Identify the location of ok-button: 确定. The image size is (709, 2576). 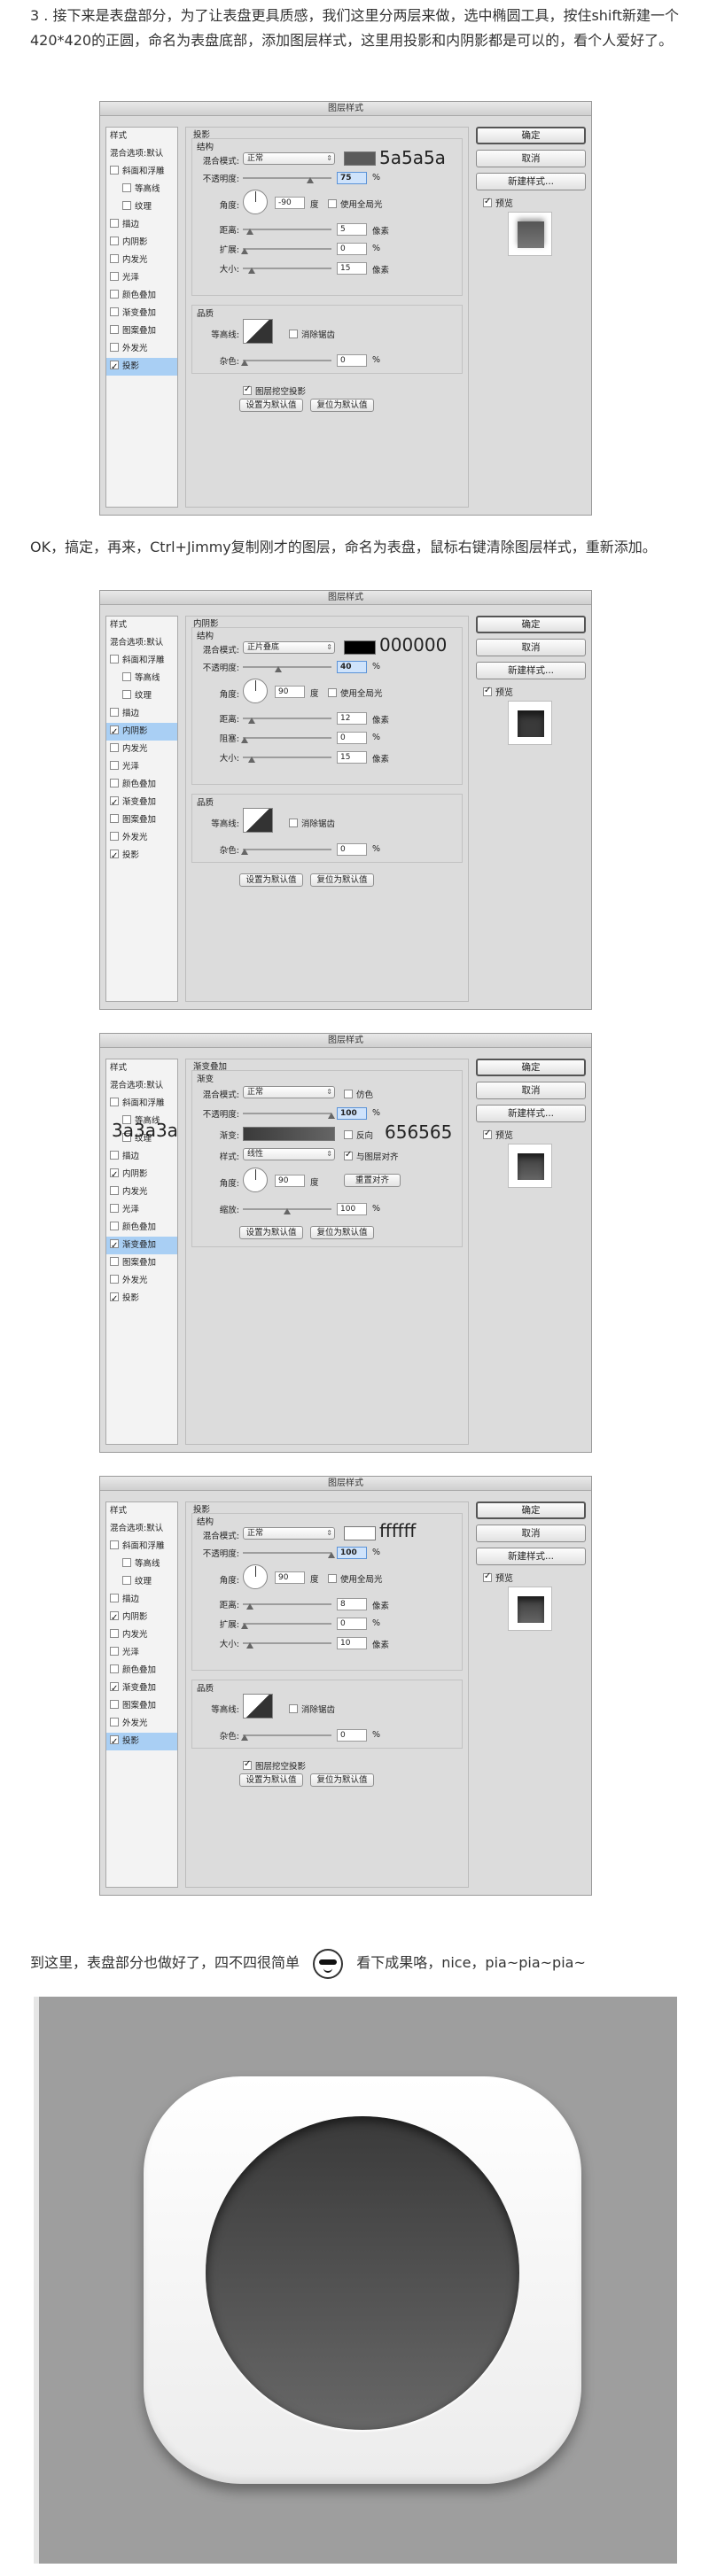
(531, 624).